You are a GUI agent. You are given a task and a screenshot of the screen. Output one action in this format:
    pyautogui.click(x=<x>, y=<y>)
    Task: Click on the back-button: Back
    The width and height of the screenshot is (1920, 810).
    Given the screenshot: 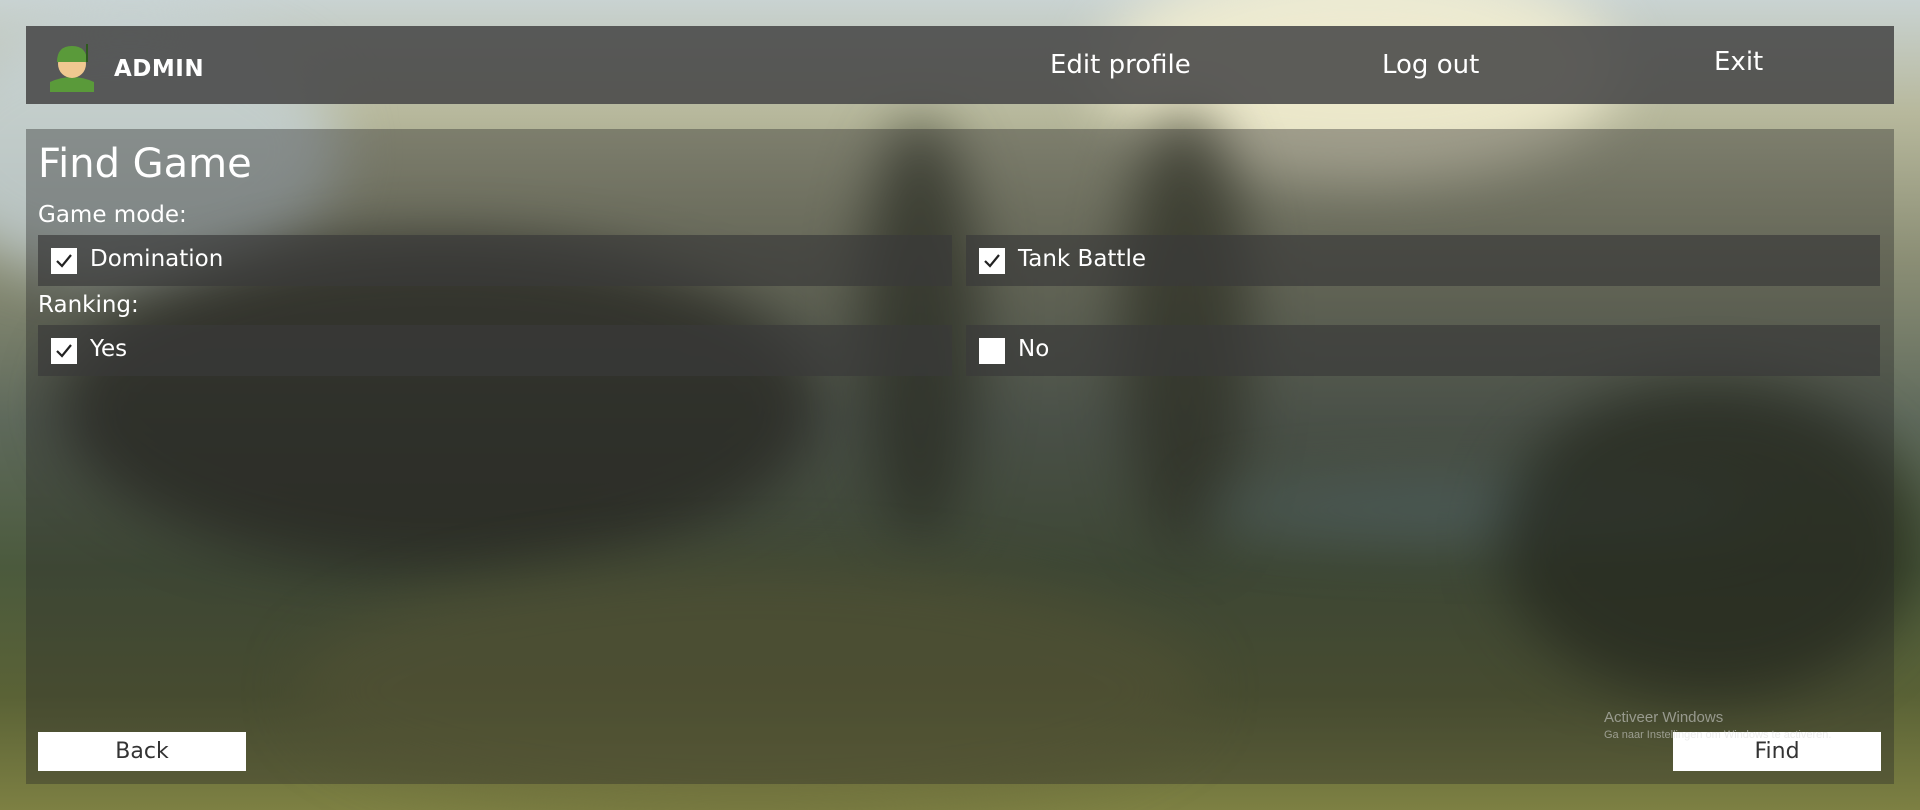 What is the action you would take?
    pyautogui.click(x=142, y=751)
    